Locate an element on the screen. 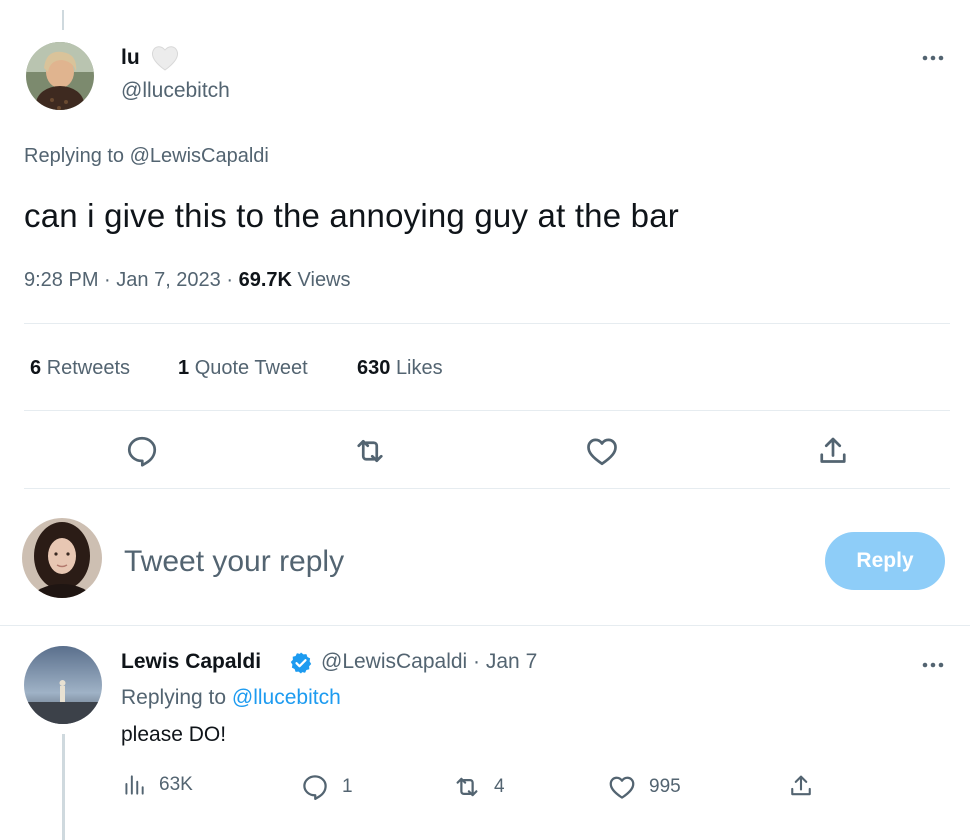 Image resolution: width=980 pixels, height=840 pixels. reply-author-avatar is located at coordinates (63, 685).